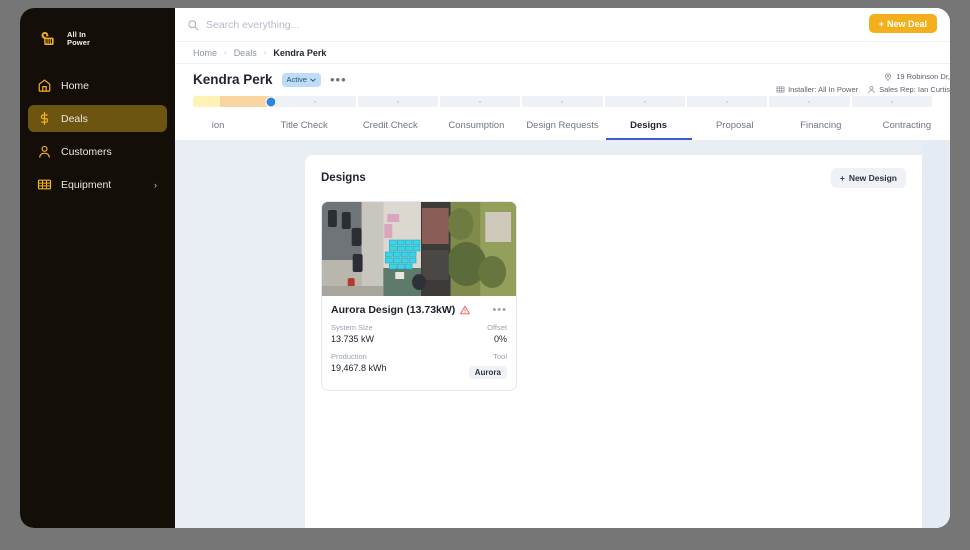 Image resolution: width=970 pixels, height=550 pixels. I want to click on tab-contracting: Contracting, so click(907, 126).